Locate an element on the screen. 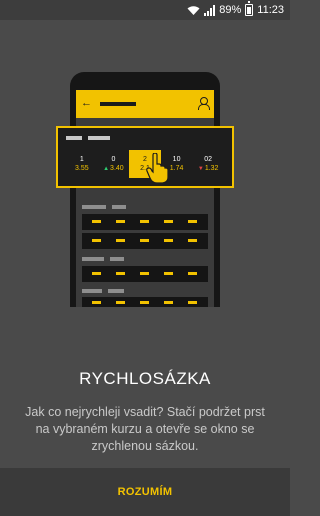  odd-label: 1 is located at coordinates (81, 159).